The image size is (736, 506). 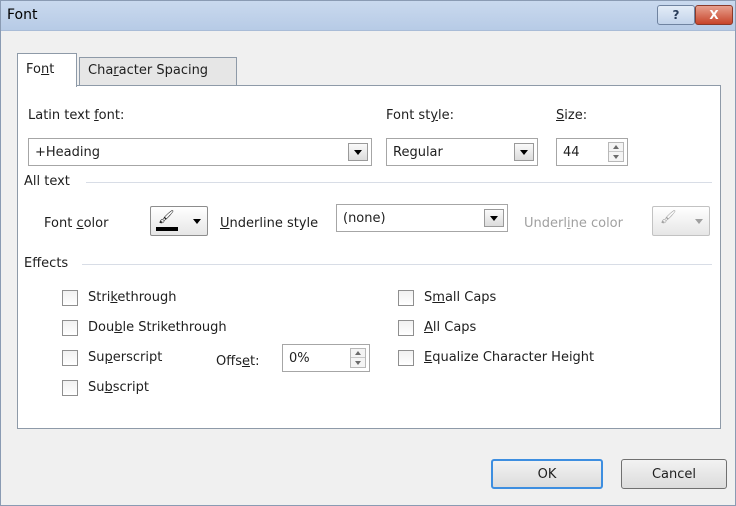 I want to click on underline-style-value: (none), so click(x=364, y=218).